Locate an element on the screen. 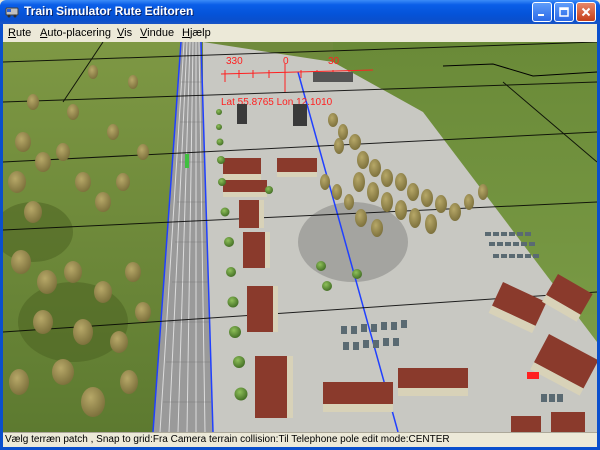  title-bar: Train Simulator Rute Editoren is located at coordinates (300, 12).